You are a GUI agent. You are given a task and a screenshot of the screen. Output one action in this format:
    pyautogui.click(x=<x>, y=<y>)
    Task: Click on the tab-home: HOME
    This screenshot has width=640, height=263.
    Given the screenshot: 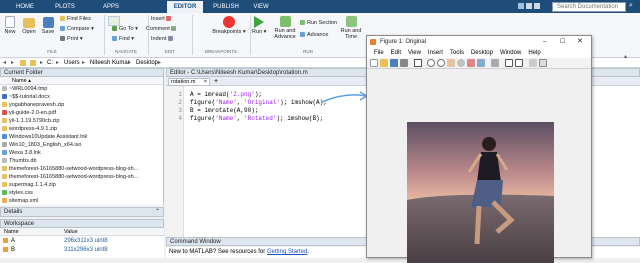 What is the action you would take?
    pyautogui.click(x=25, y=7)
    